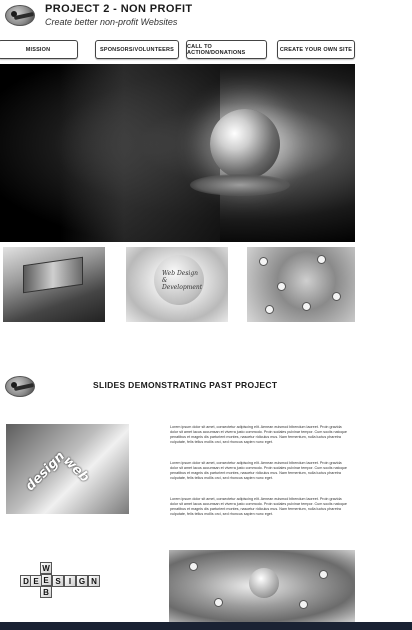 This screenshot has width=412, height=630. What do you see at coordinates (111, 22) in the screenshot?
I see `page-subtitle: Create better non-profit Websites` at bounding box center [111, 22].